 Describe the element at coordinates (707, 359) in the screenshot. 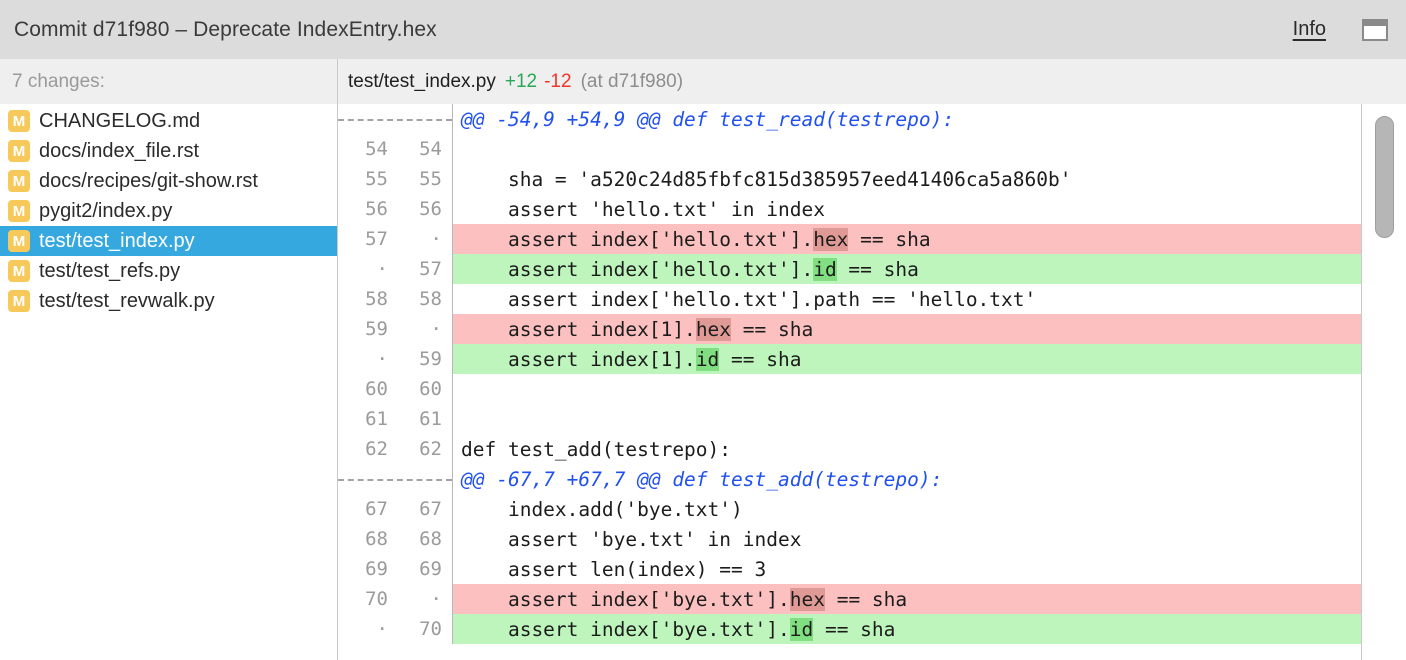

I see `word-diff-highlight: id` at that location.